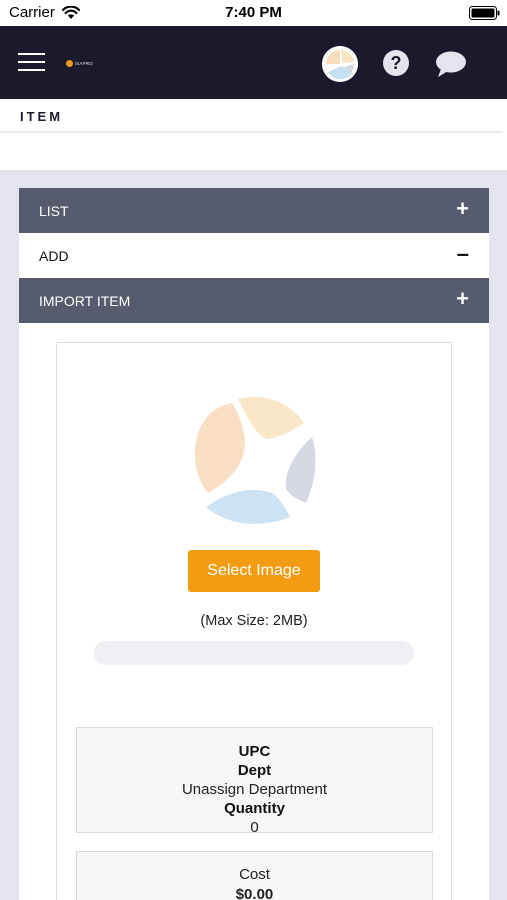 The height and width of the screenshot is (900, 507). I want to click on accordion-list: LIST +, so click(254, 210).